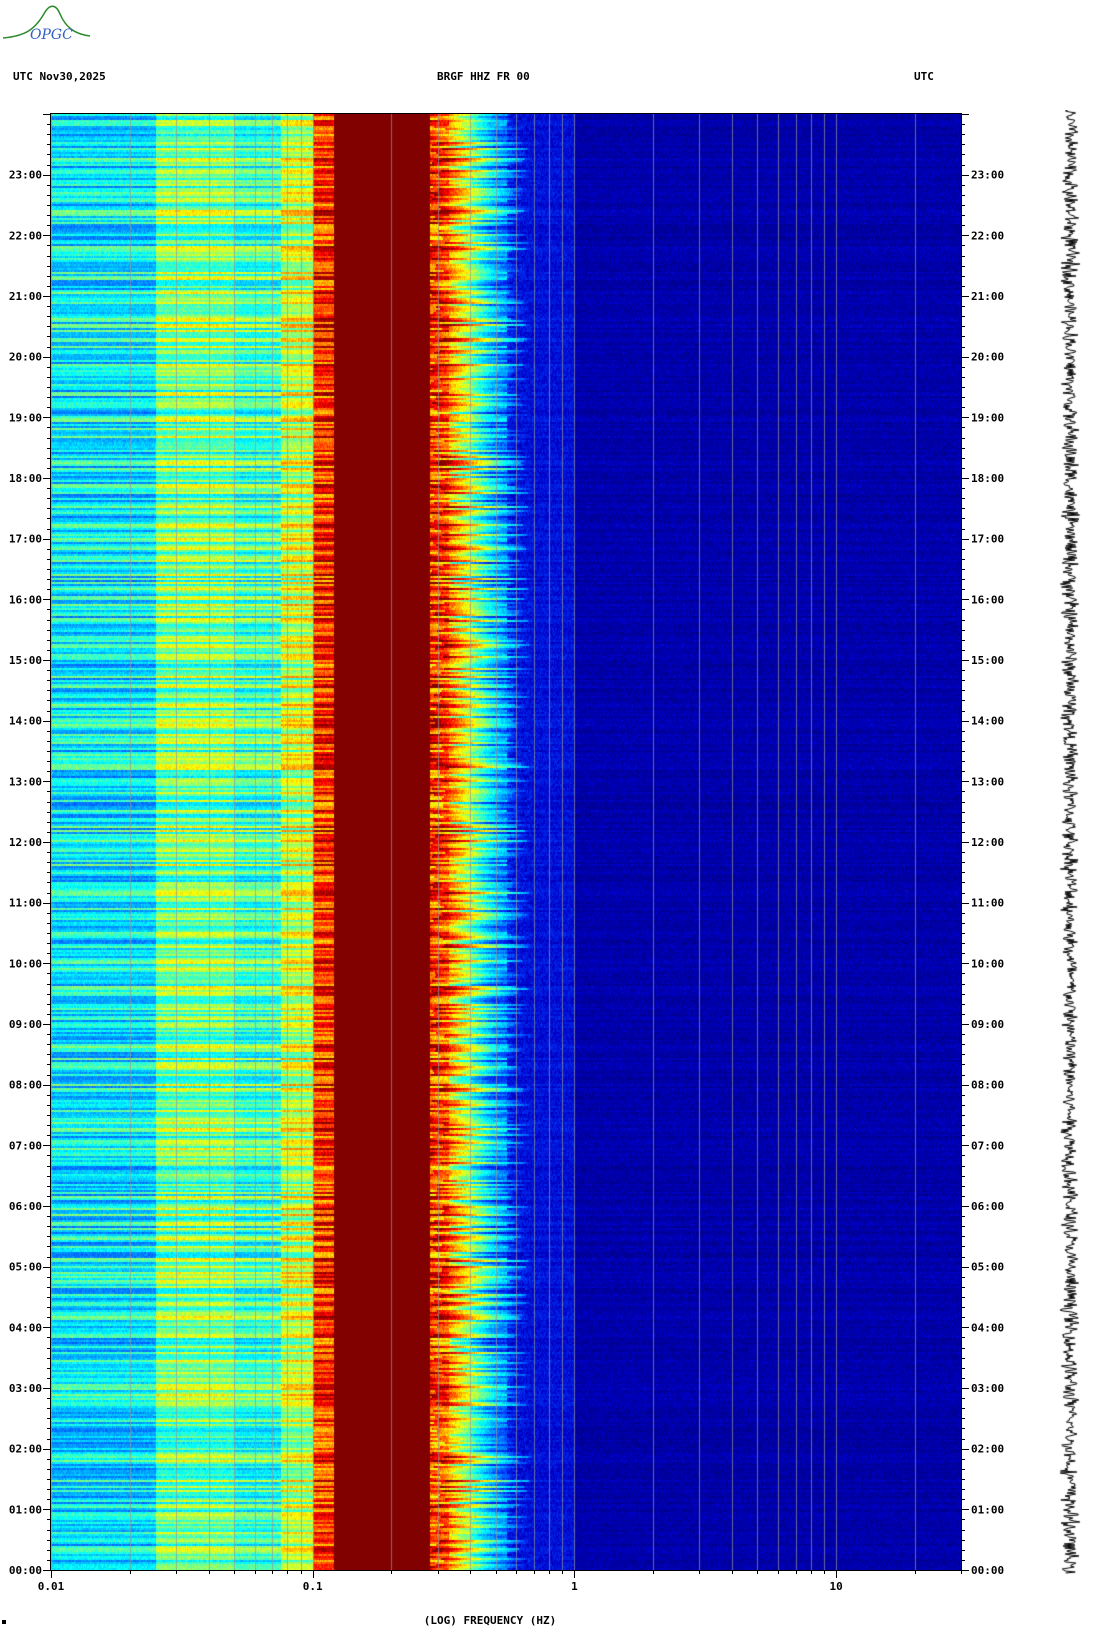  What do you see at coordinates (987, 1570) in the screenshot?
I see `right-time-tick-label: 00:00` at bounding box center [987, 1570].